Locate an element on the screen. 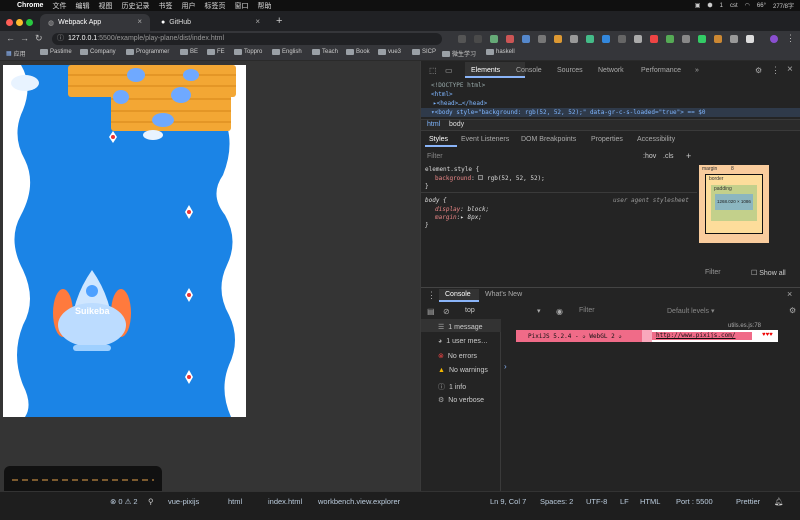  crumb-html: html is located at coordinates (433, 124).